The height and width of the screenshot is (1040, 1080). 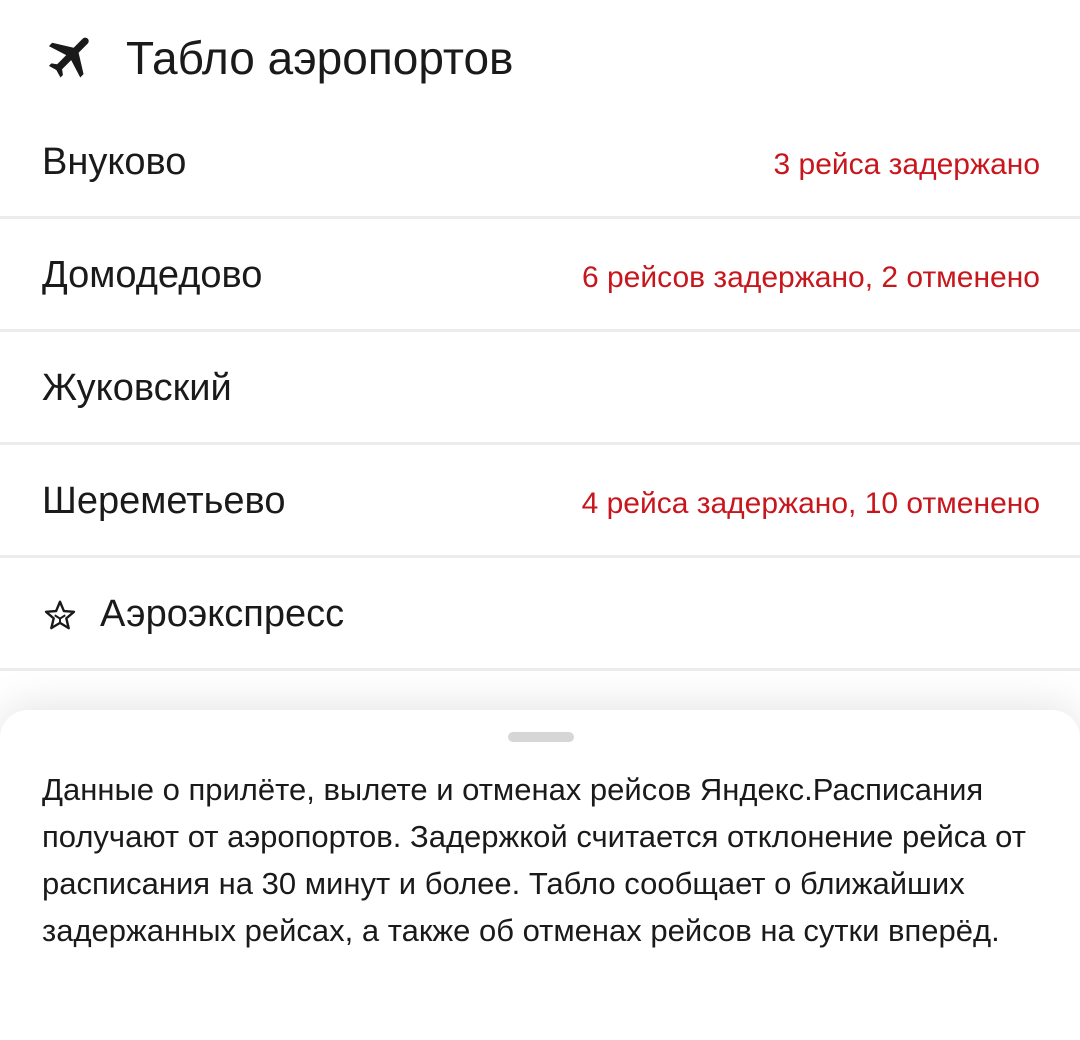 I want to click on header: Табло аэропортов, so click(x=540, y=59).